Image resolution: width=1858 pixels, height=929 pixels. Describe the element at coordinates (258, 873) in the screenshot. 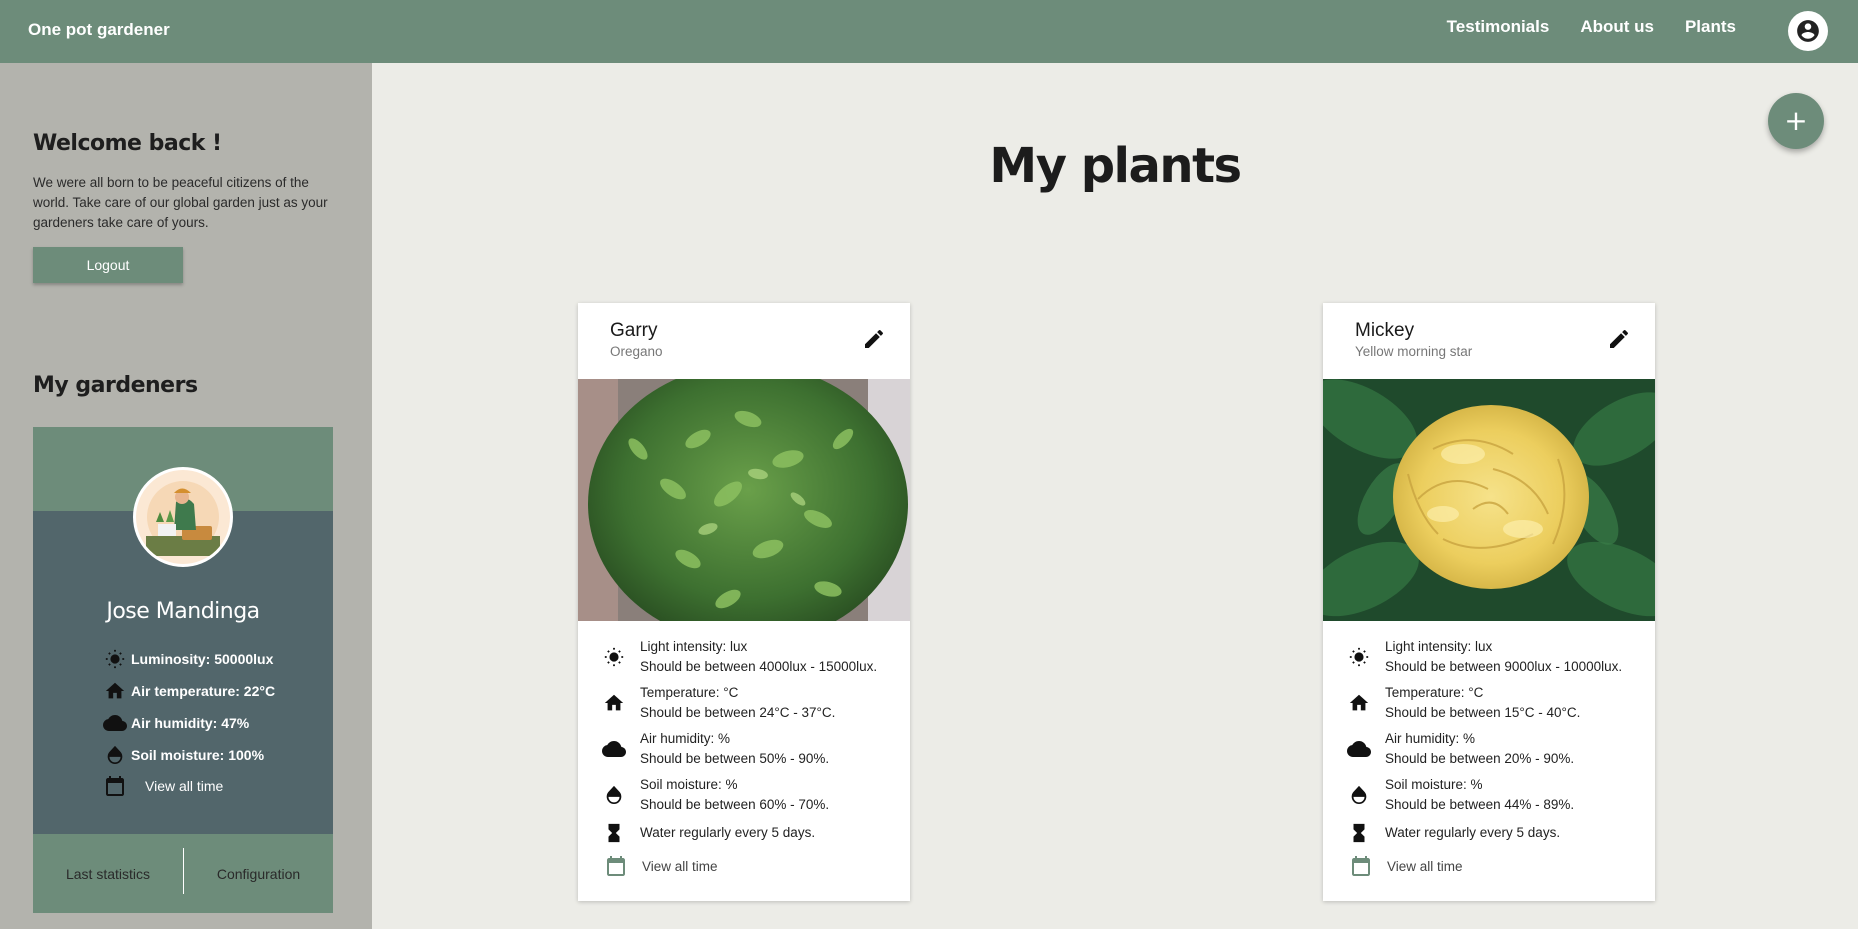

I see `configuration-button: Configuration` at that location.